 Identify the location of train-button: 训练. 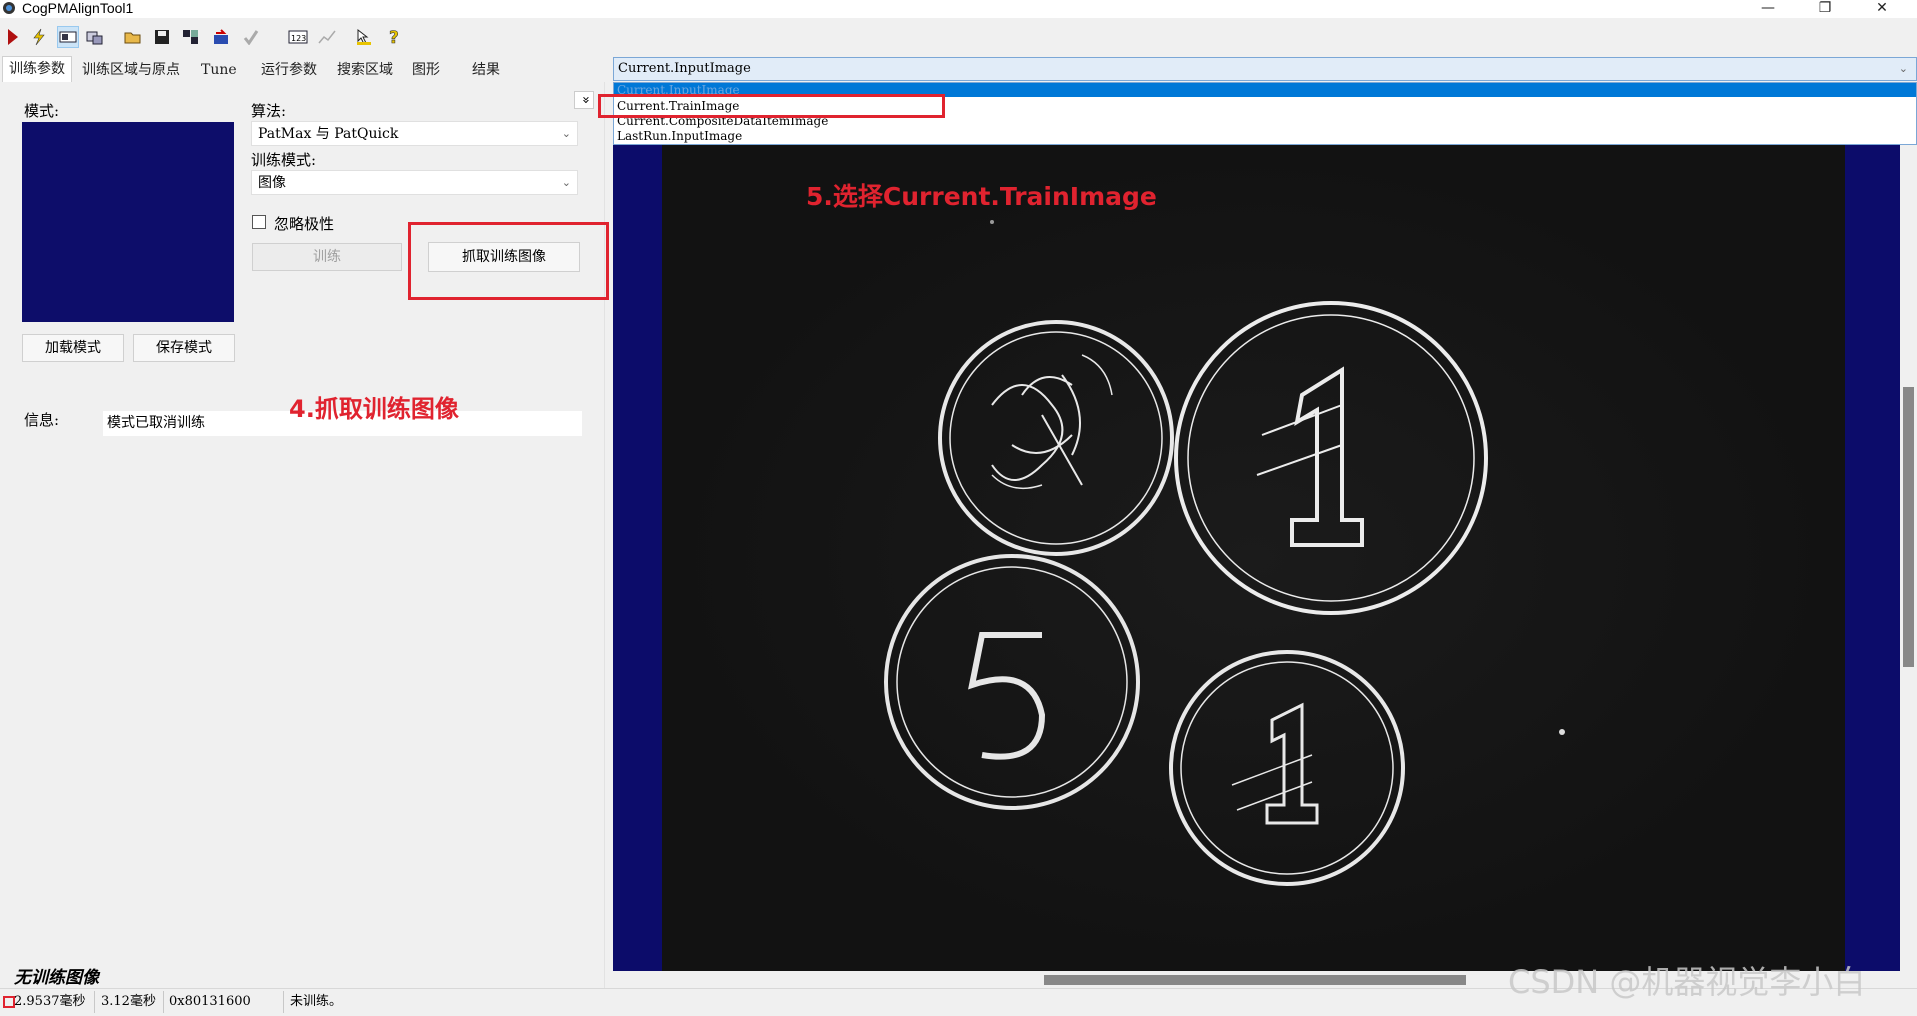
(327, 257).